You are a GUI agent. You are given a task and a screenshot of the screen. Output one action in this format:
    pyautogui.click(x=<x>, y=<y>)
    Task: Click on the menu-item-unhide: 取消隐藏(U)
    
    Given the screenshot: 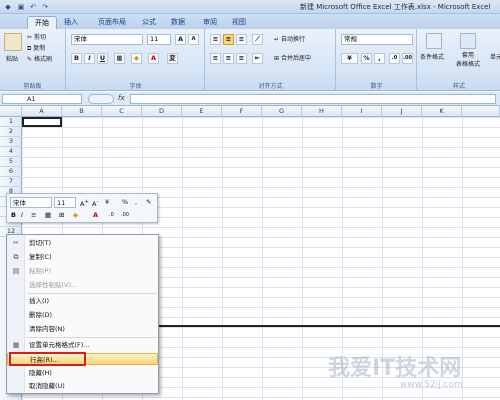 What is the action you would take?
    pyautogui.click(x=82, y=386)
    